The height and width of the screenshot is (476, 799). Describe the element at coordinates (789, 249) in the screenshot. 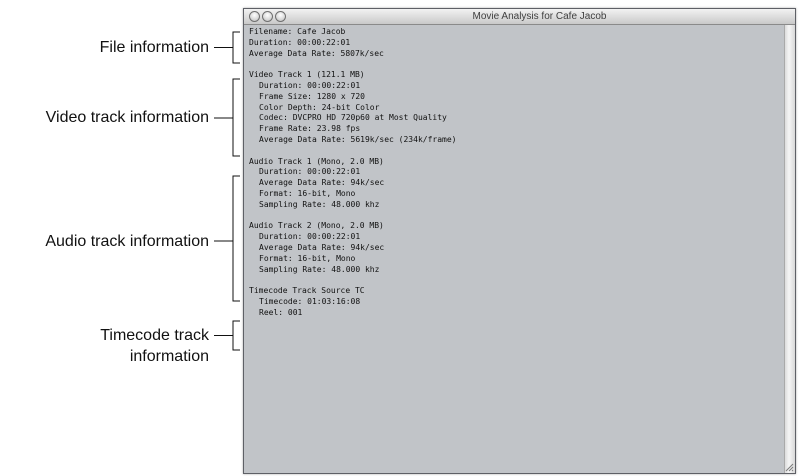

I see `vertical-scrollbar` at that location.